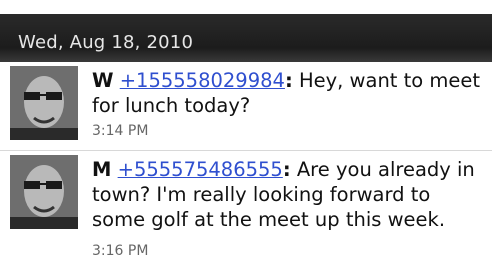 Image resolution: width=492 pixels, height=260 pixels. What do you see at coordinates (102, 169) in the screenshot?
I see `sender-initial: M` at bounding box center [102, 169].